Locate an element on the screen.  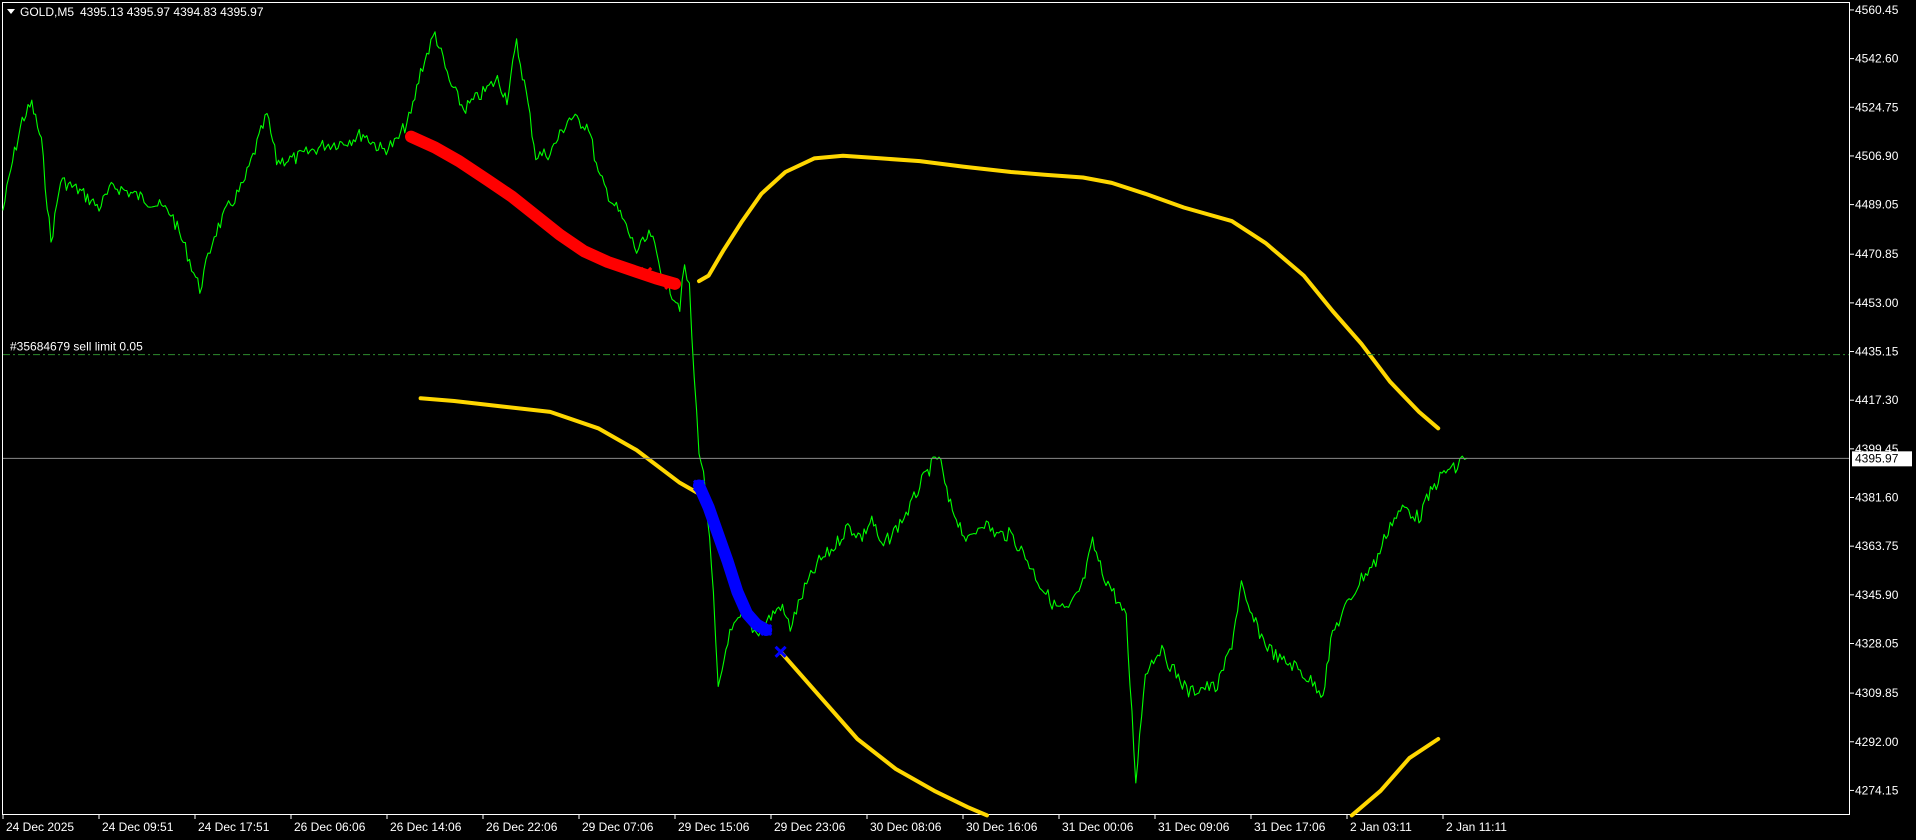
y-tick-label: 4417.30 is located at coordinates (1877, 400).